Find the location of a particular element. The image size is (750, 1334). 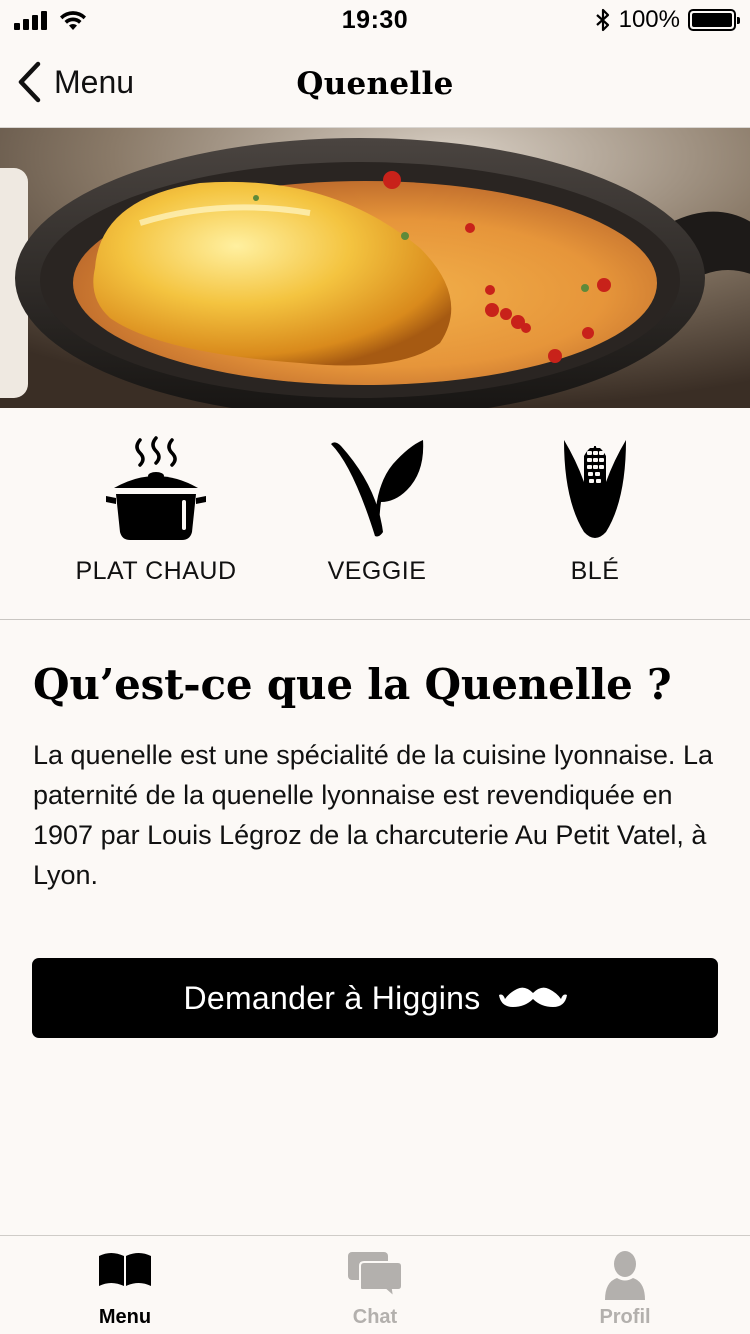

tab-bar: Menu Chat Profil is located at coordinates (375, 1284).